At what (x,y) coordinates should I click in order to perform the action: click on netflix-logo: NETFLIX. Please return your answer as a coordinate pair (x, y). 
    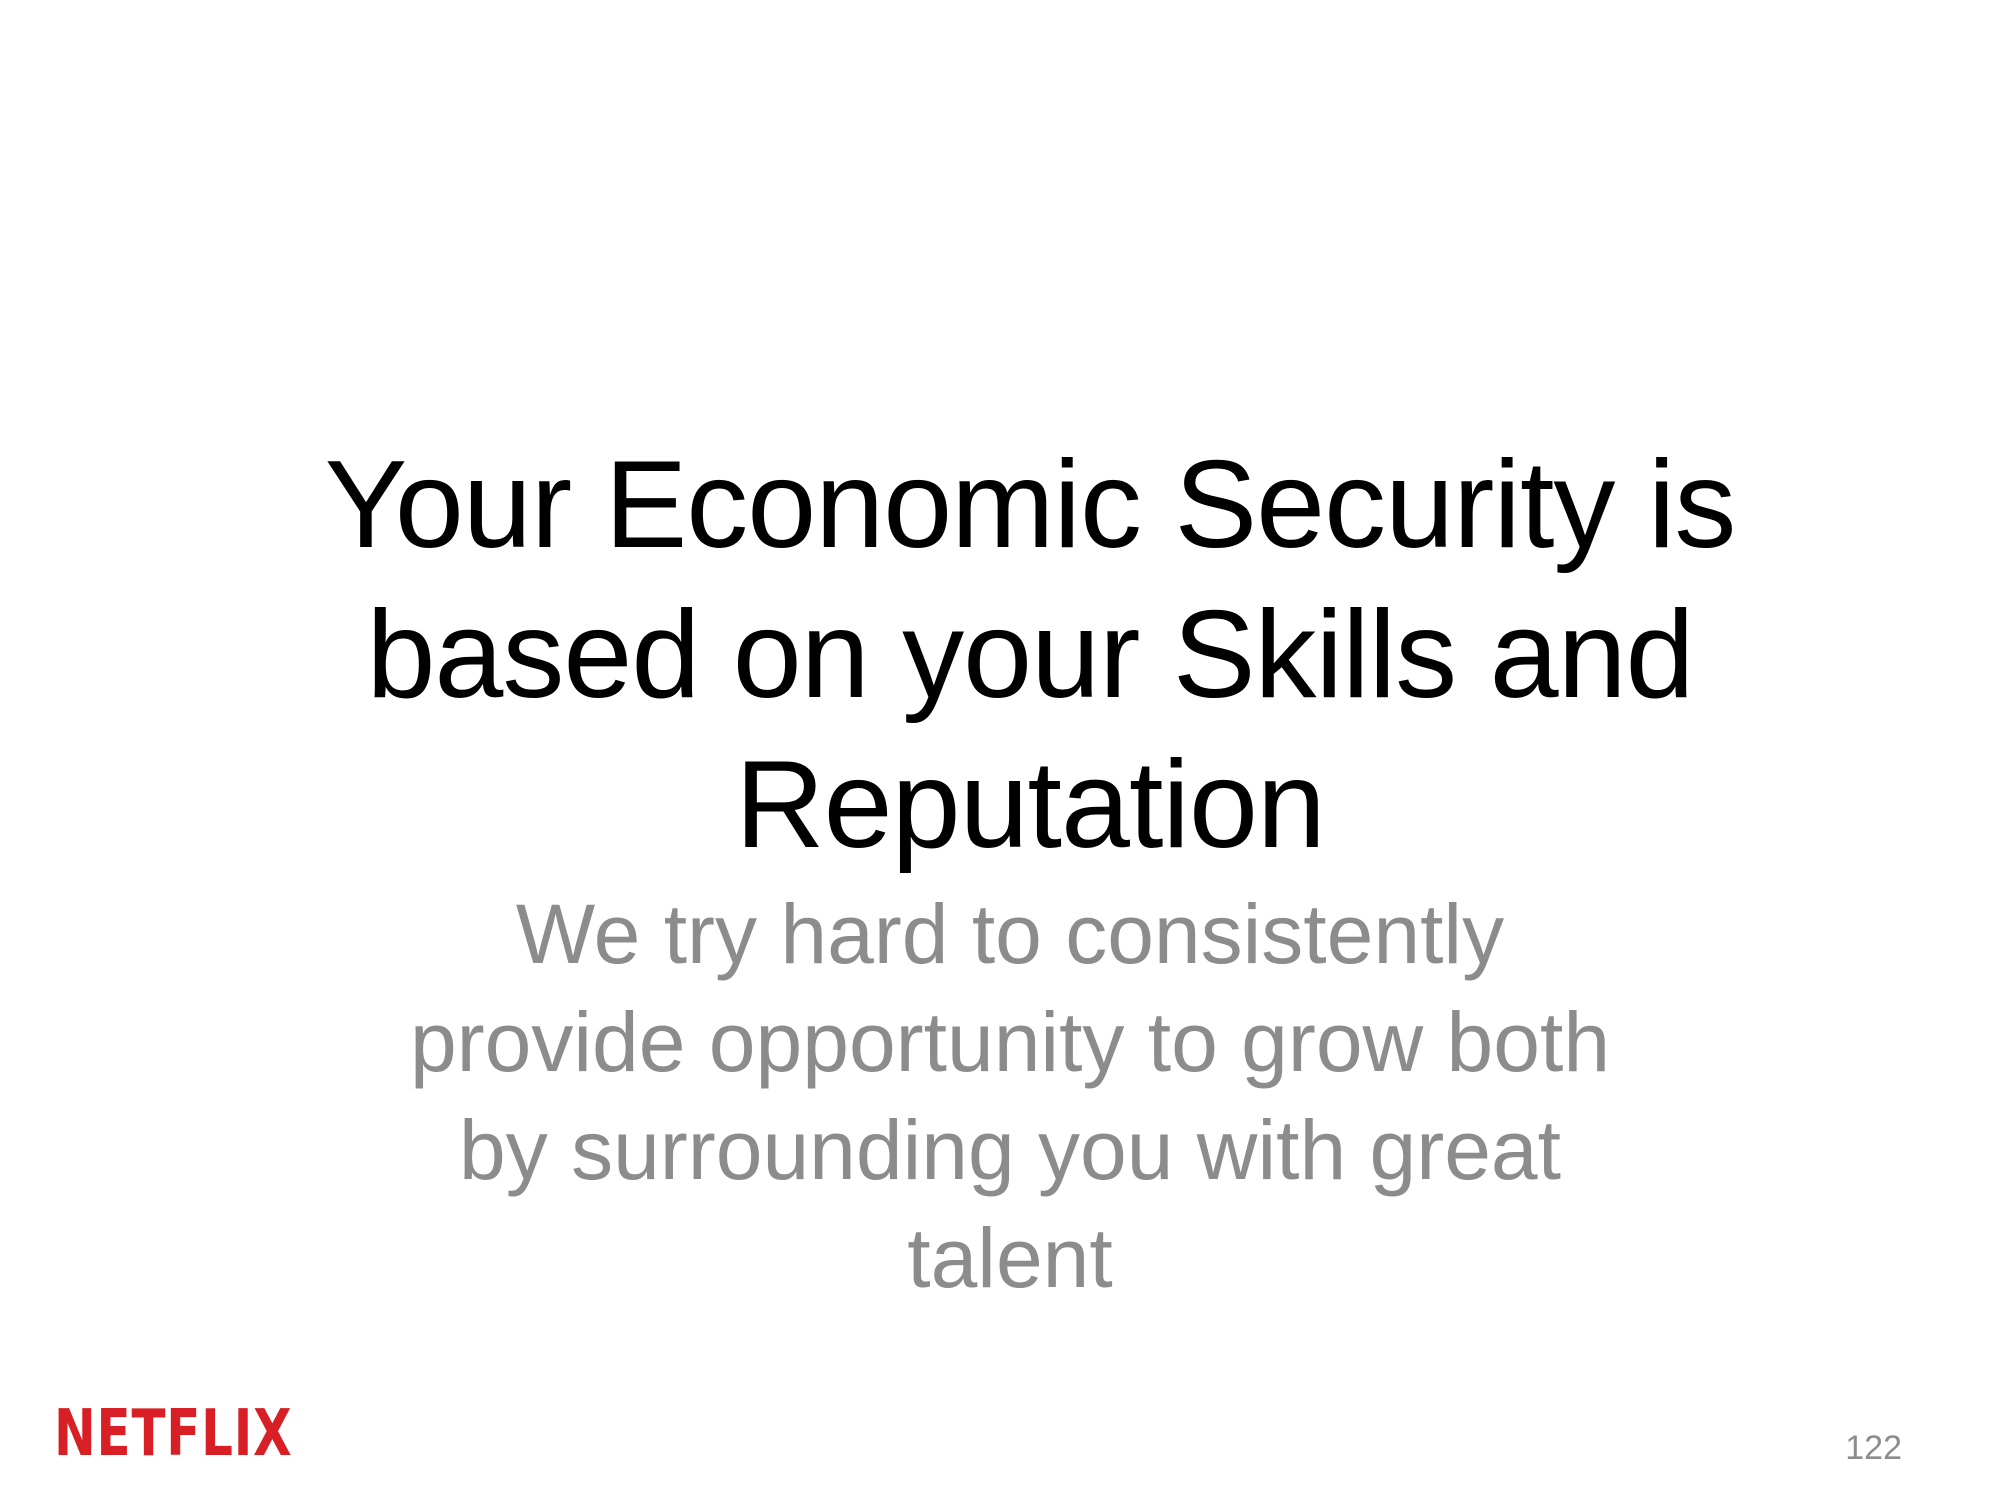
    Looking at the image, I should click on (173, 1434).